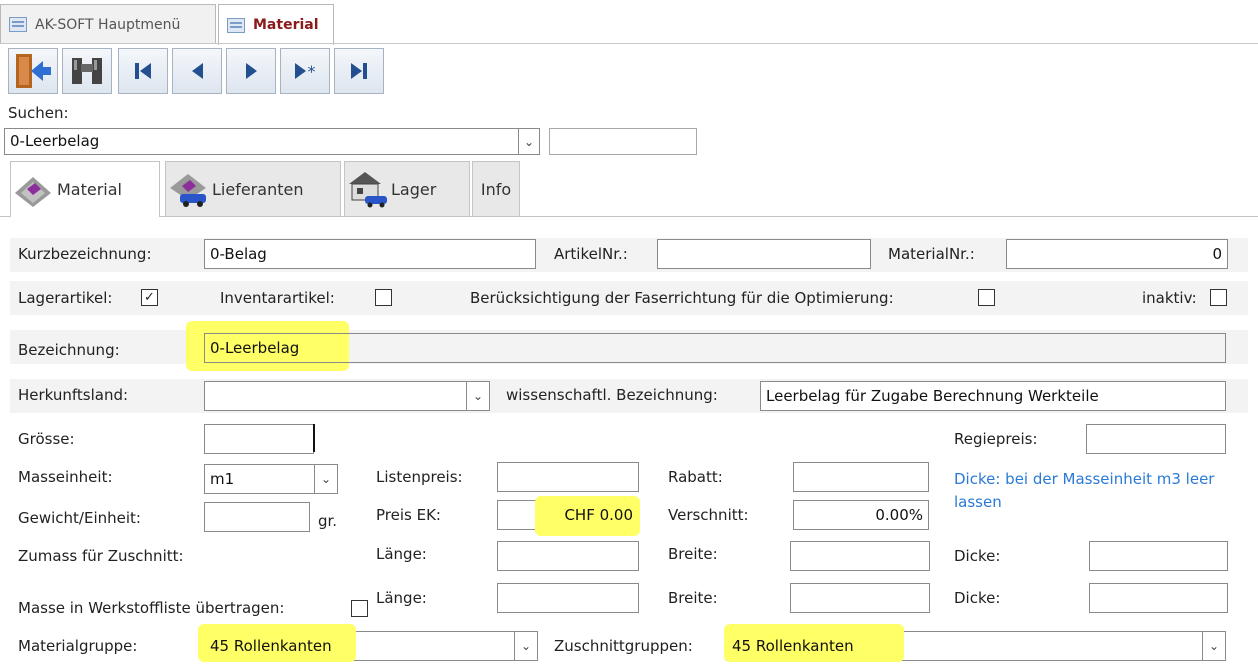  Describe the element at coordinates (693, 598) in the screenshot. I see `breite-label-2: Breite:` at that location.